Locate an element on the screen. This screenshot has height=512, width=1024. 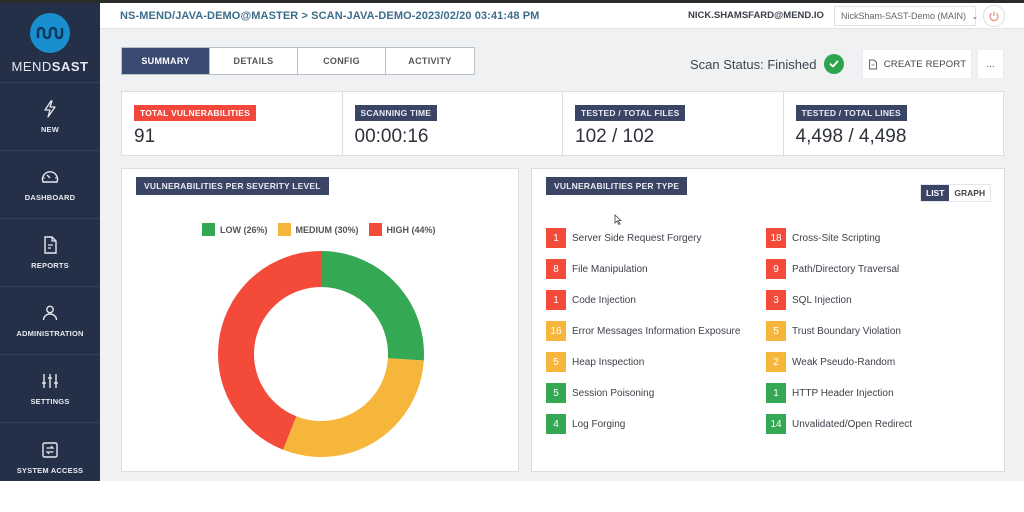
type-list-item: 16 Error Messages Information Exposure is located at coordinates (656, 331).